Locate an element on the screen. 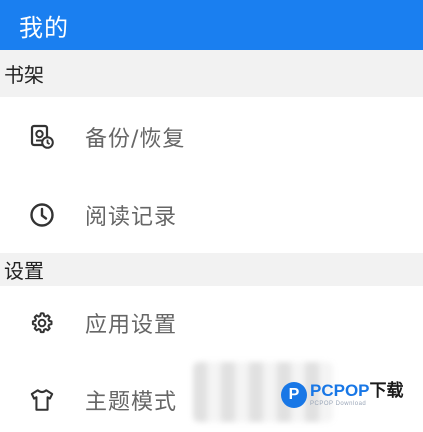  section-header-bookshelf: 书架 is located at coordinates (211, 73).